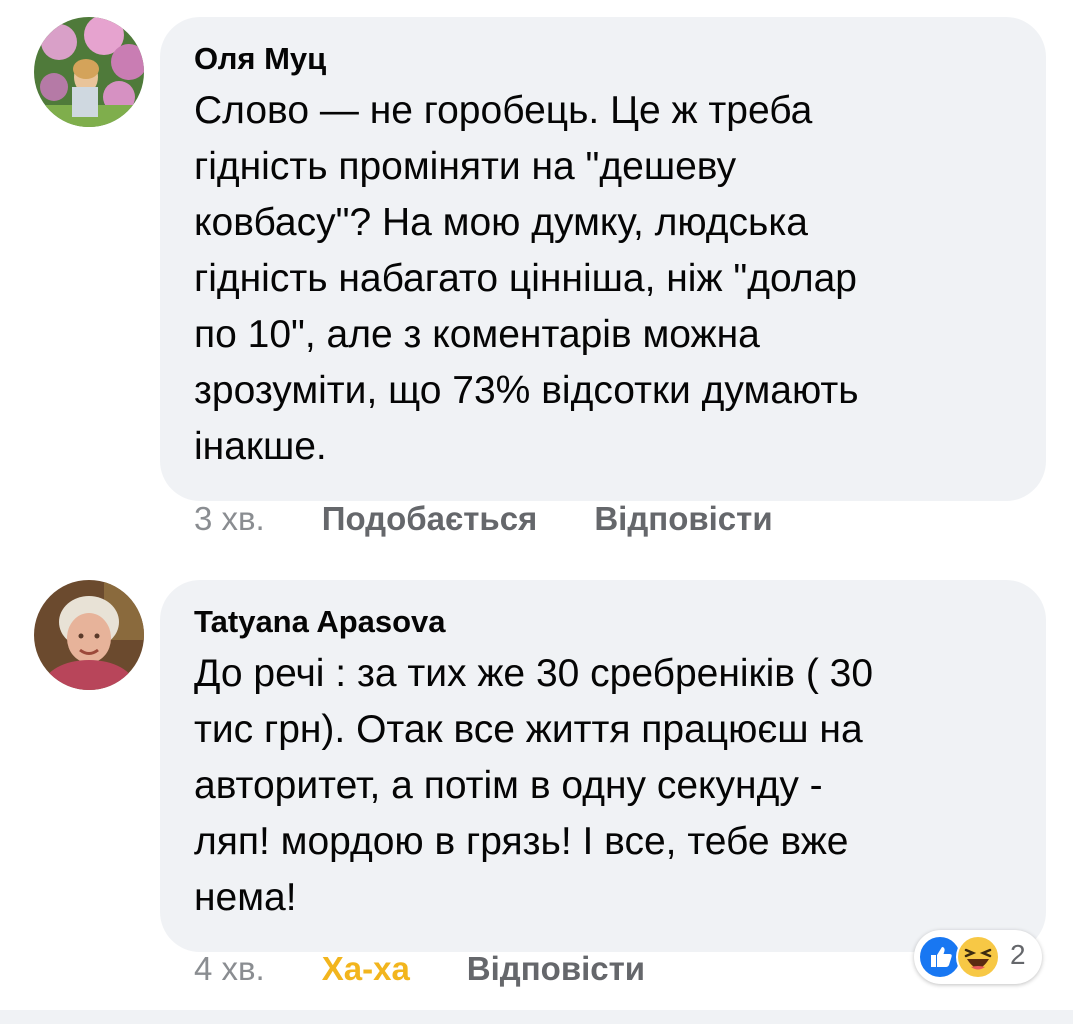 This screenshot has width=1073, height=1024. Describe the element at coordinates (1018, 954) in the screenshot. I see `reaction-count: 2` at that location.